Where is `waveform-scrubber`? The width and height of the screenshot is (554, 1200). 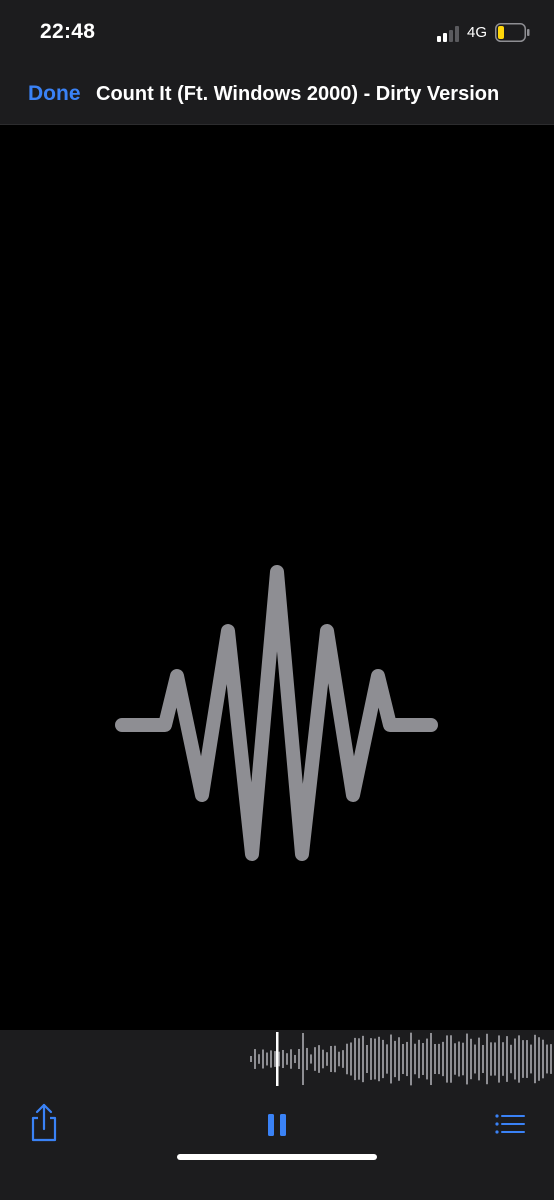 waveform-scrubber is located at coordinates (277, 1059).